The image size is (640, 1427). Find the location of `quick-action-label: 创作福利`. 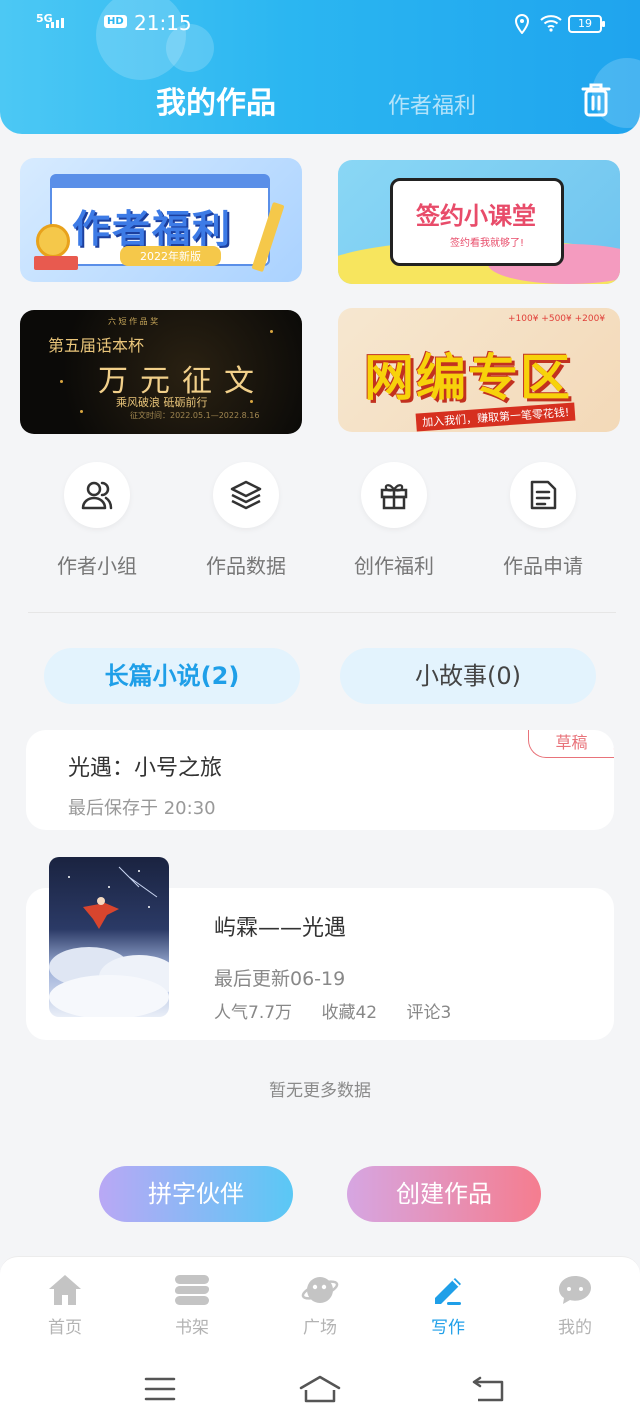

quick-action-label: 创作福利 is located at coordinates (394, 566).